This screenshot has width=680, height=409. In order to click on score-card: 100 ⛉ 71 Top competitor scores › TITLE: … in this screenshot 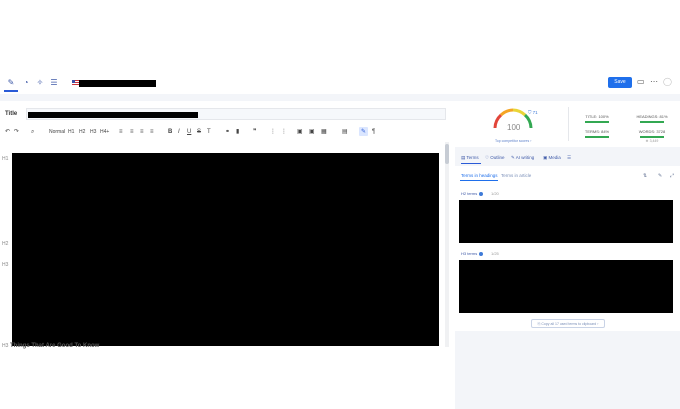, I will do `click(567, 124)`.